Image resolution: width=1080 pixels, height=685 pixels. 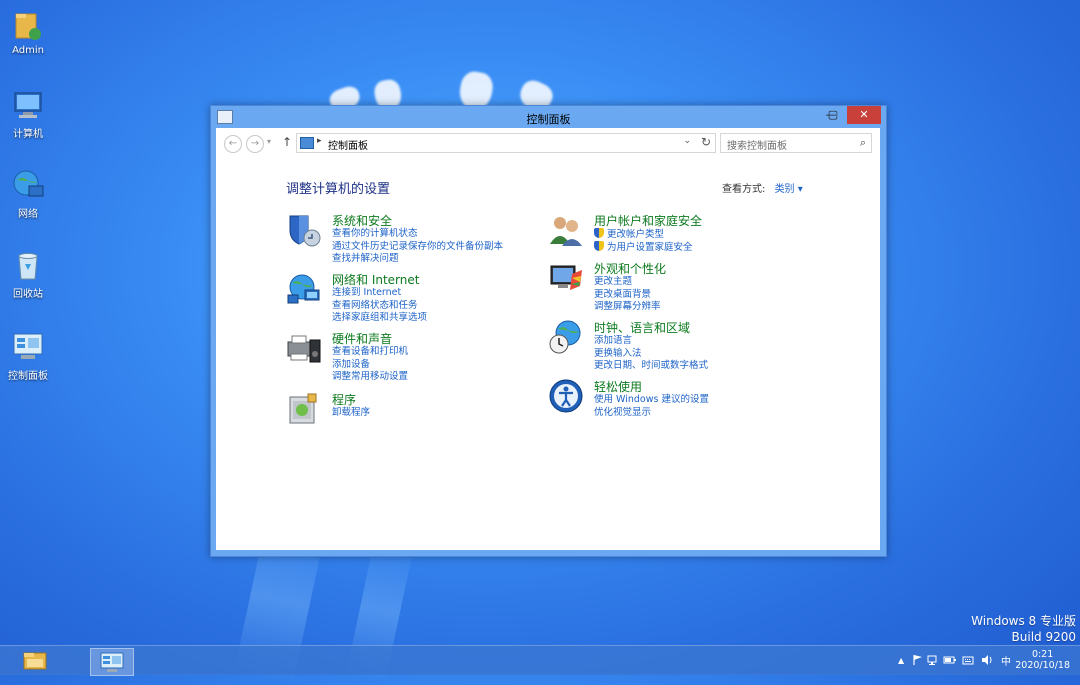 I want to click on maximize-button: ▢, so click(x=833, y=115).